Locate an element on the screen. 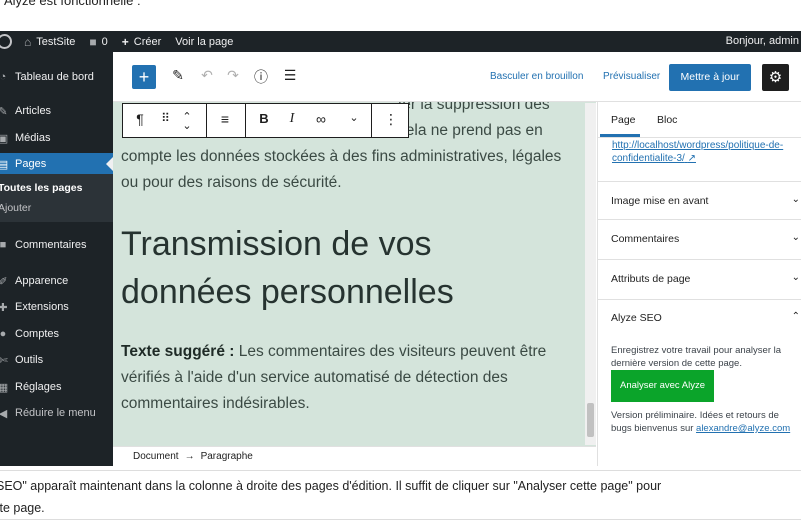 The height and width of the screenshot is (531, 801). submenu-add-page: Ajouter is located at coordinates (15, 208).